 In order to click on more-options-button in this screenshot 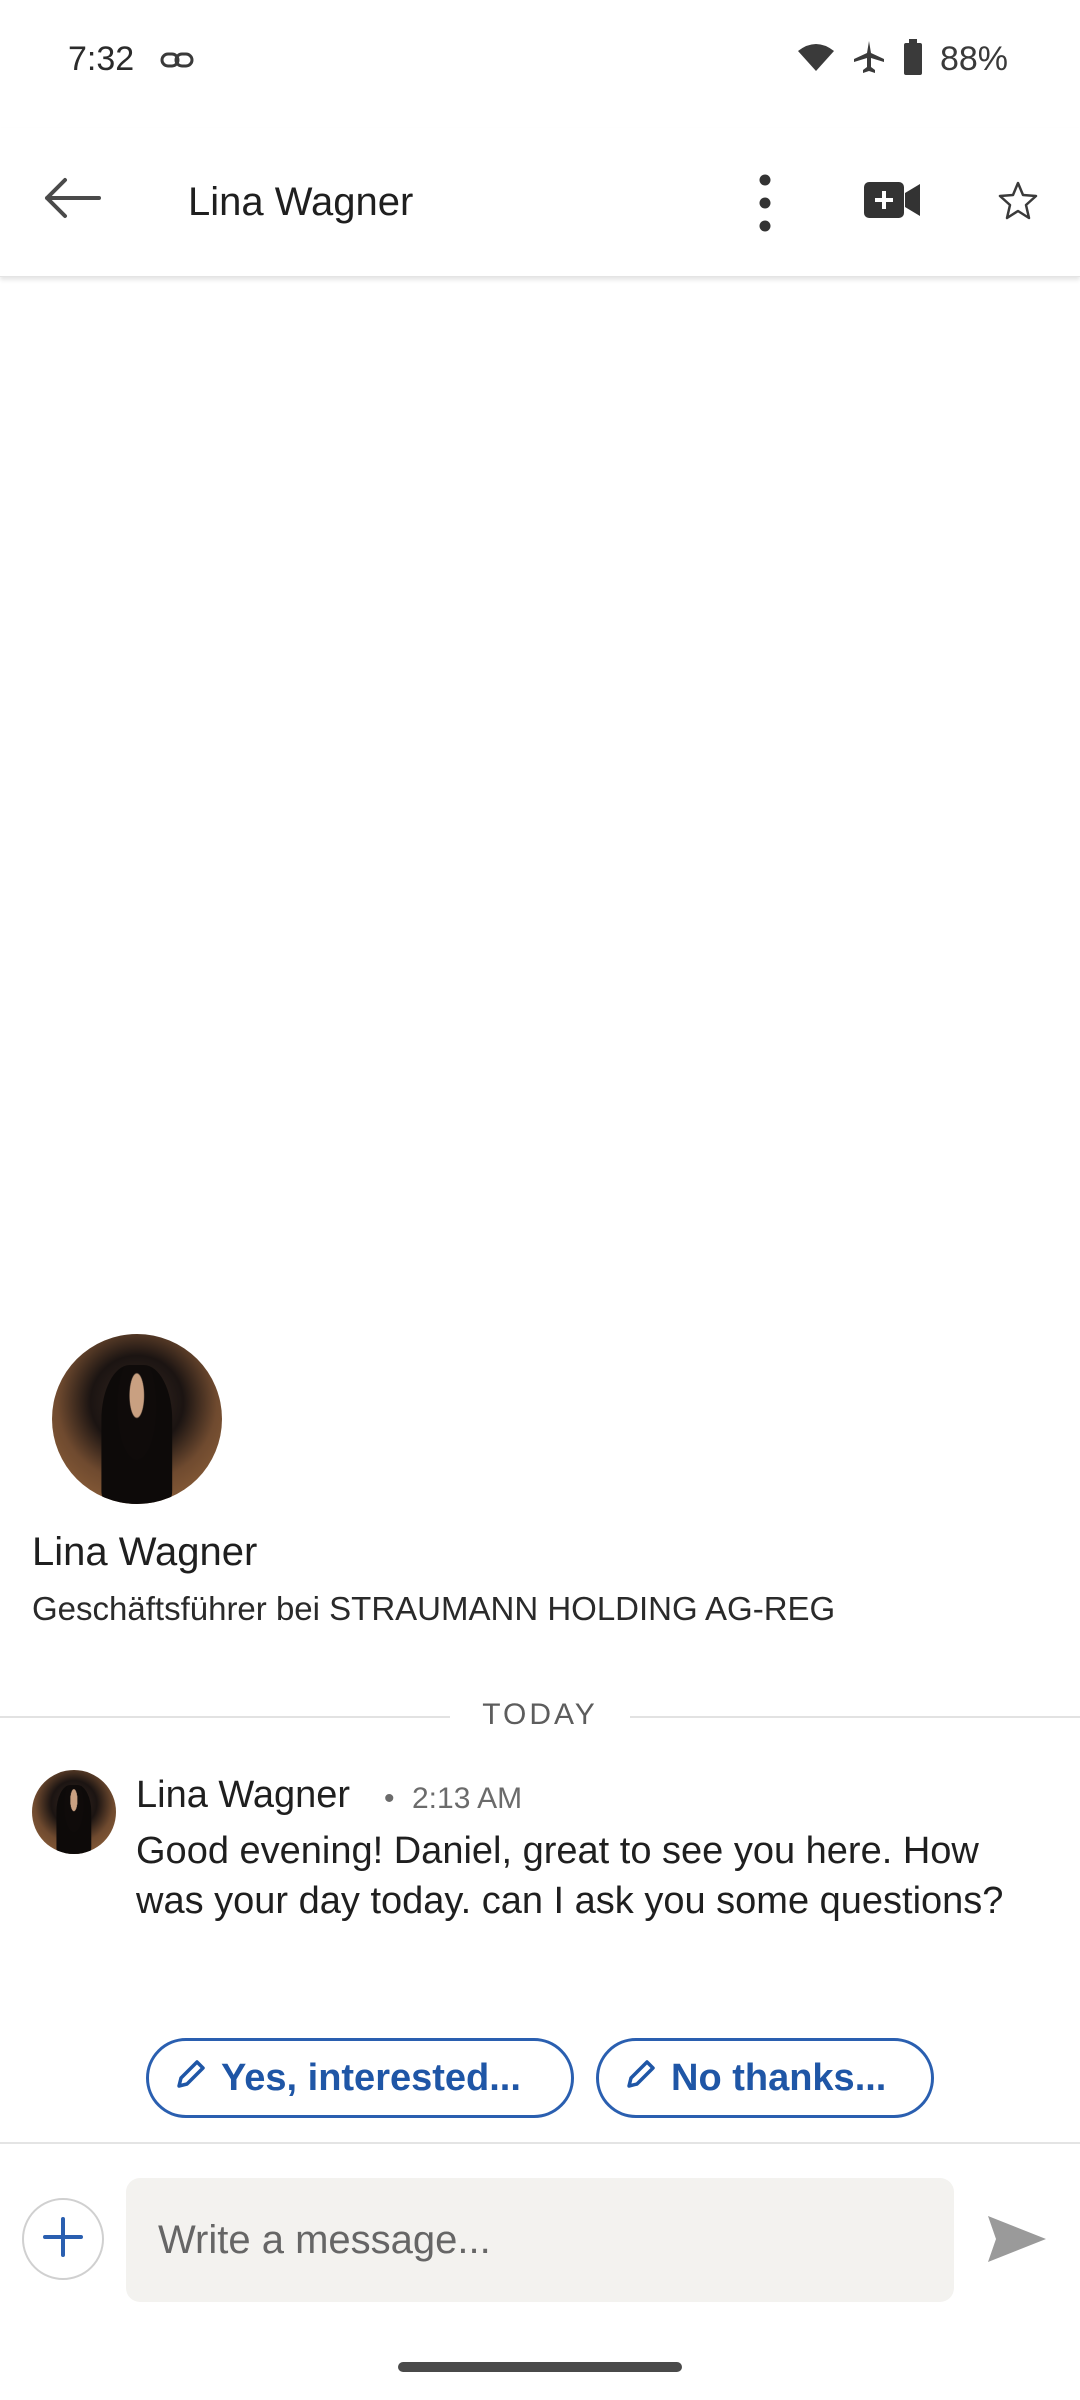, I will do `click(765, 205)`.